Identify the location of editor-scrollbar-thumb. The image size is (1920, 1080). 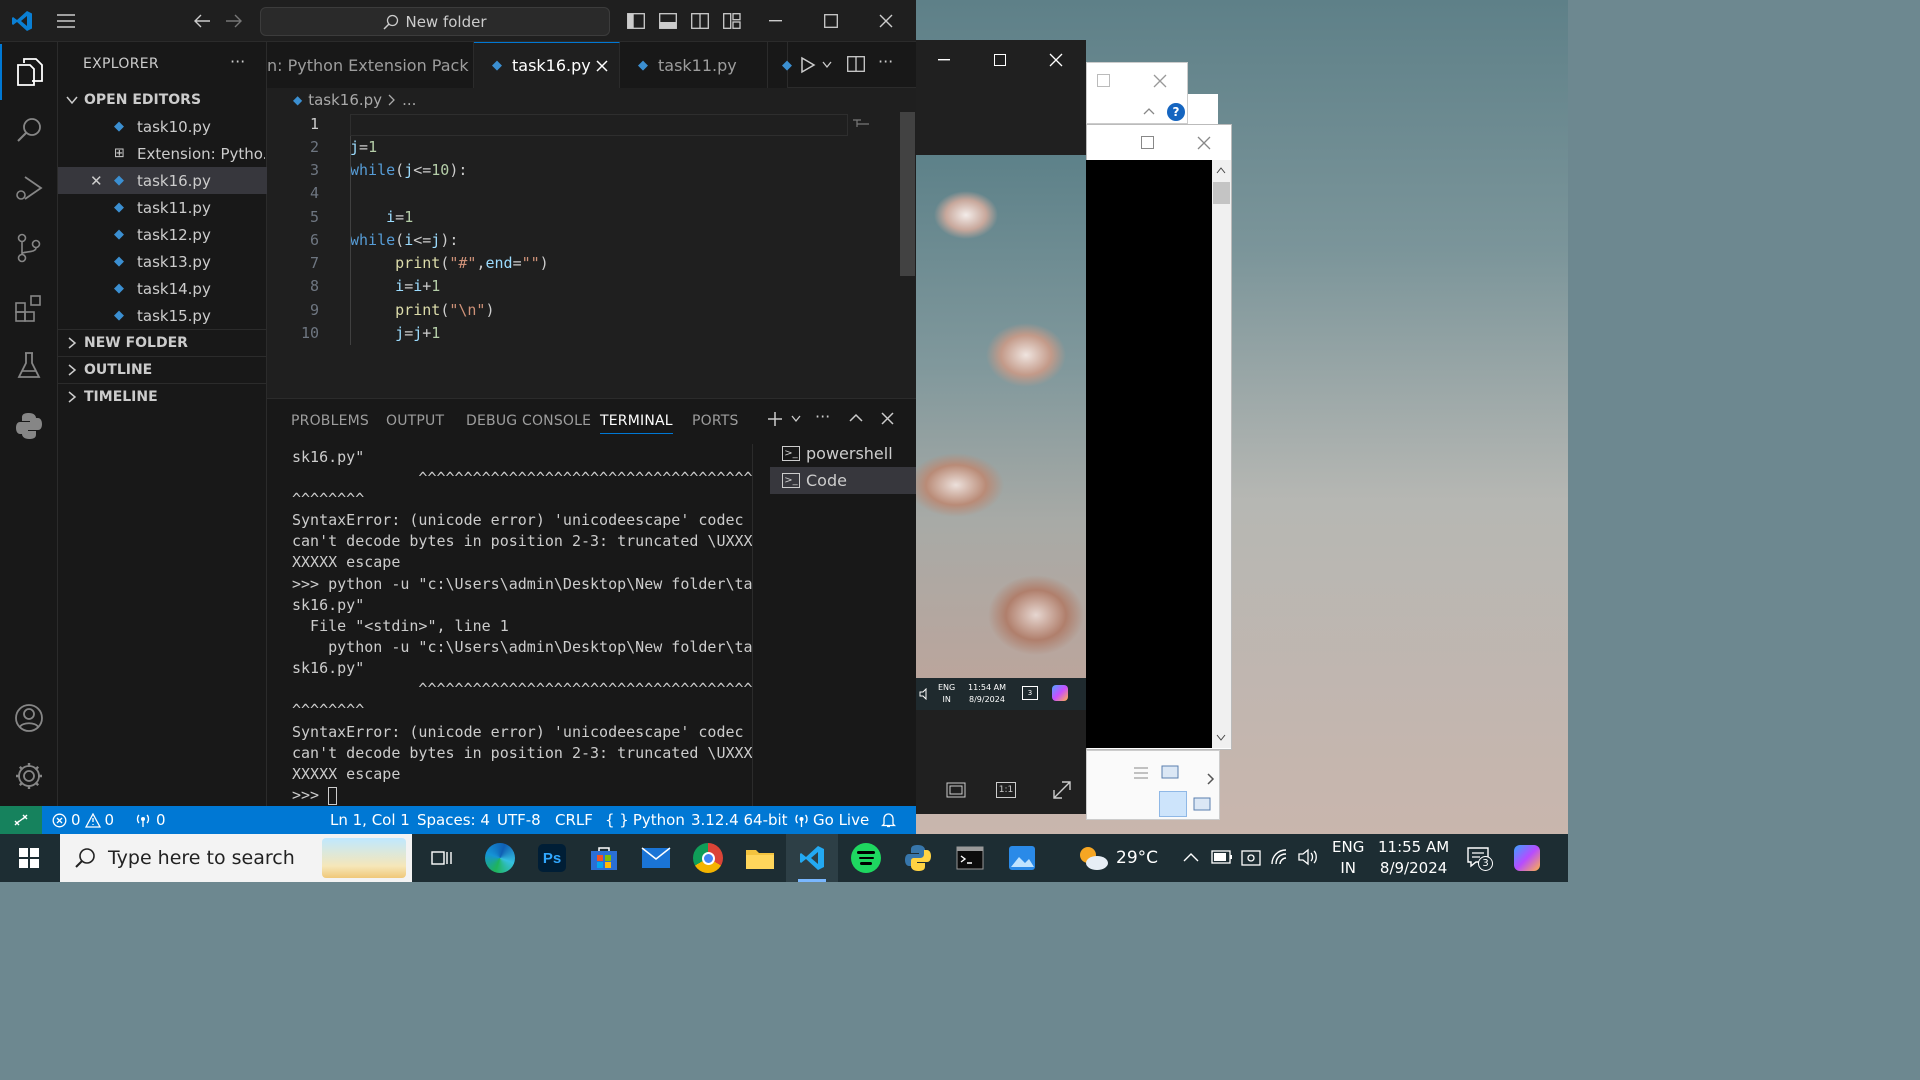
(907, 194).